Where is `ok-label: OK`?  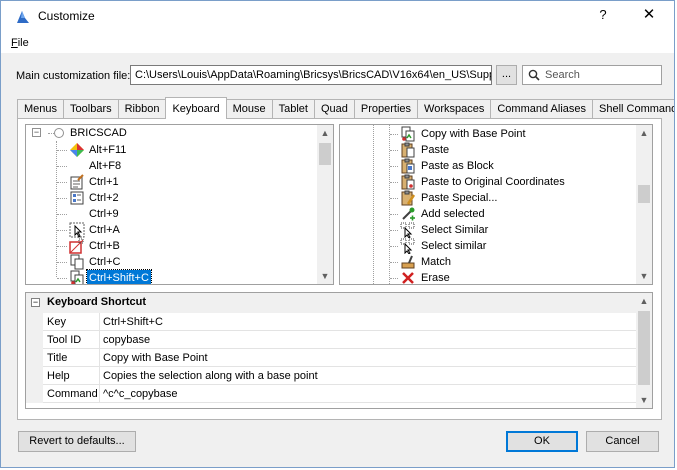
ok-label: OK is located at coordinates (542, 441).